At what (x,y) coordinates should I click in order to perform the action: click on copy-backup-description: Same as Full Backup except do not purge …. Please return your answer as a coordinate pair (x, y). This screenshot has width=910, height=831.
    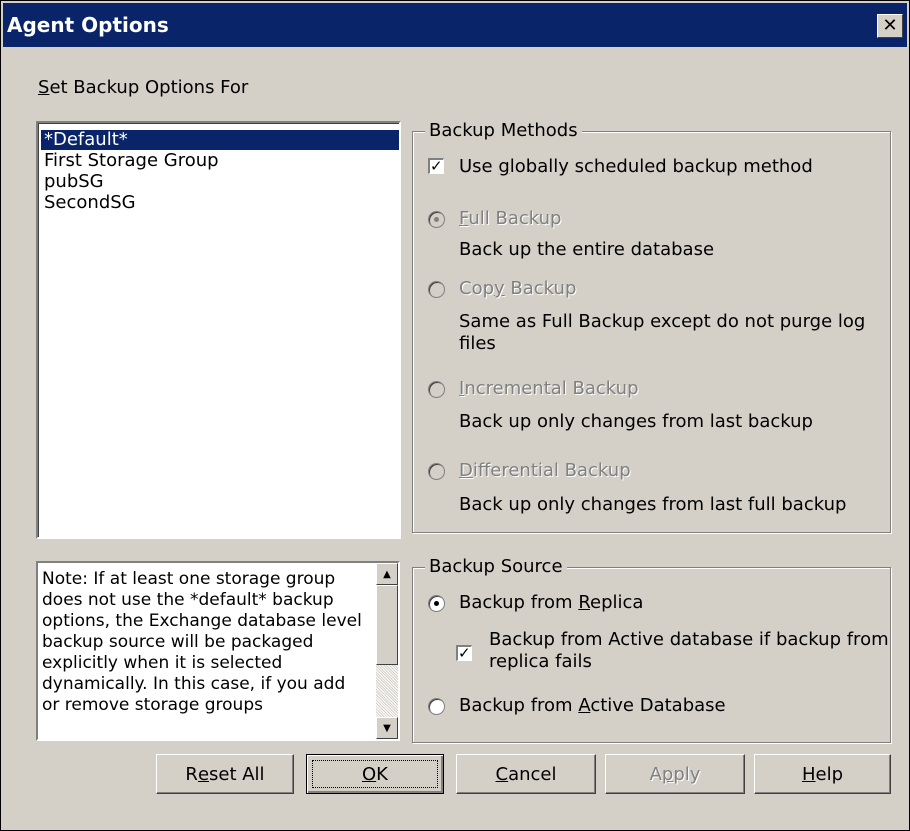
    Looking at the image, I should click on (662, 321).